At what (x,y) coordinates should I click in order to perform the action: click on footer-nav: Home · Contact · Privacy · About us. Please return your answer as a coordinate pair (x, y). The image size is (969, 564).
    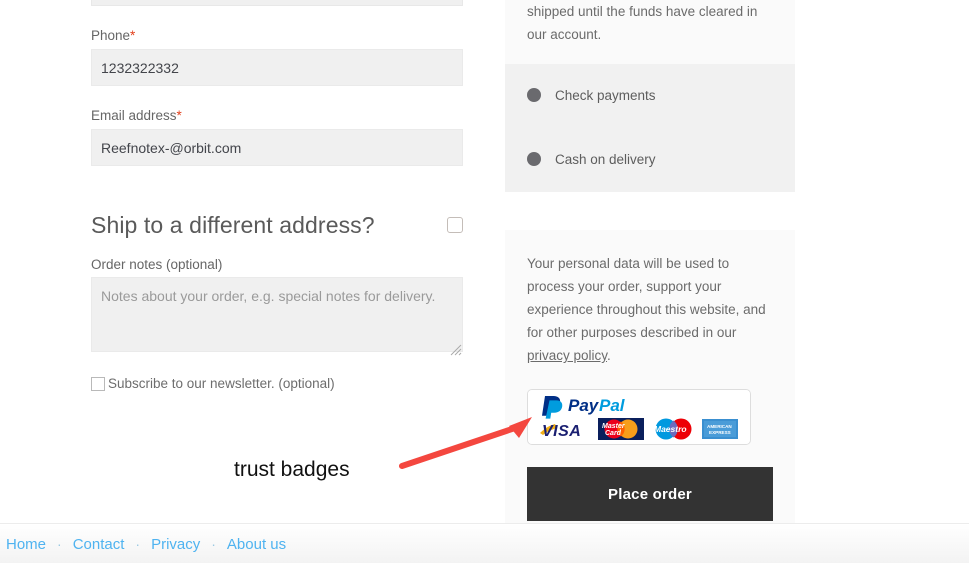
    Looking at the image, I should click on (484, 544).